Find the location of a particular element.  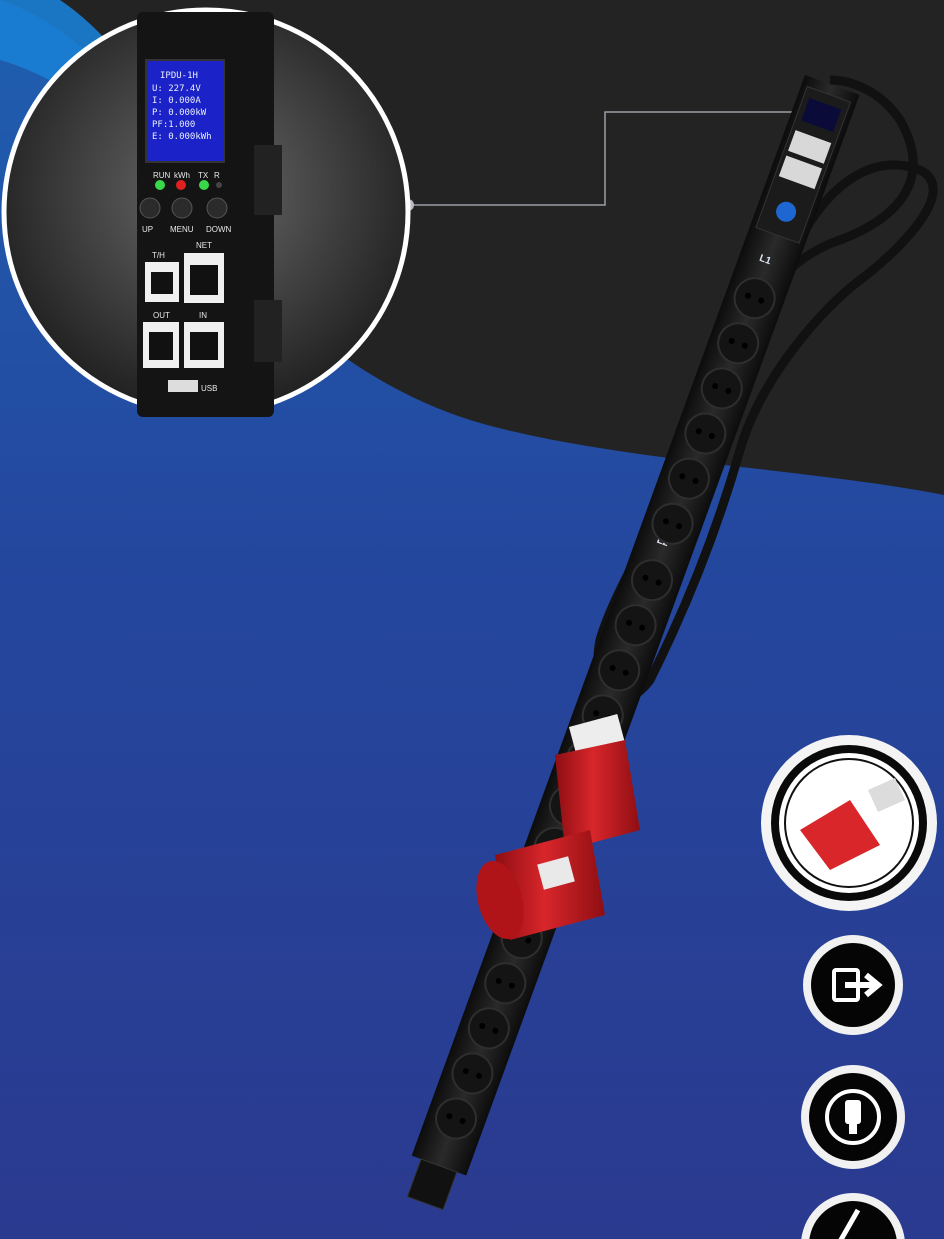

output-arrow-icon is located at coordinates (853, 985).